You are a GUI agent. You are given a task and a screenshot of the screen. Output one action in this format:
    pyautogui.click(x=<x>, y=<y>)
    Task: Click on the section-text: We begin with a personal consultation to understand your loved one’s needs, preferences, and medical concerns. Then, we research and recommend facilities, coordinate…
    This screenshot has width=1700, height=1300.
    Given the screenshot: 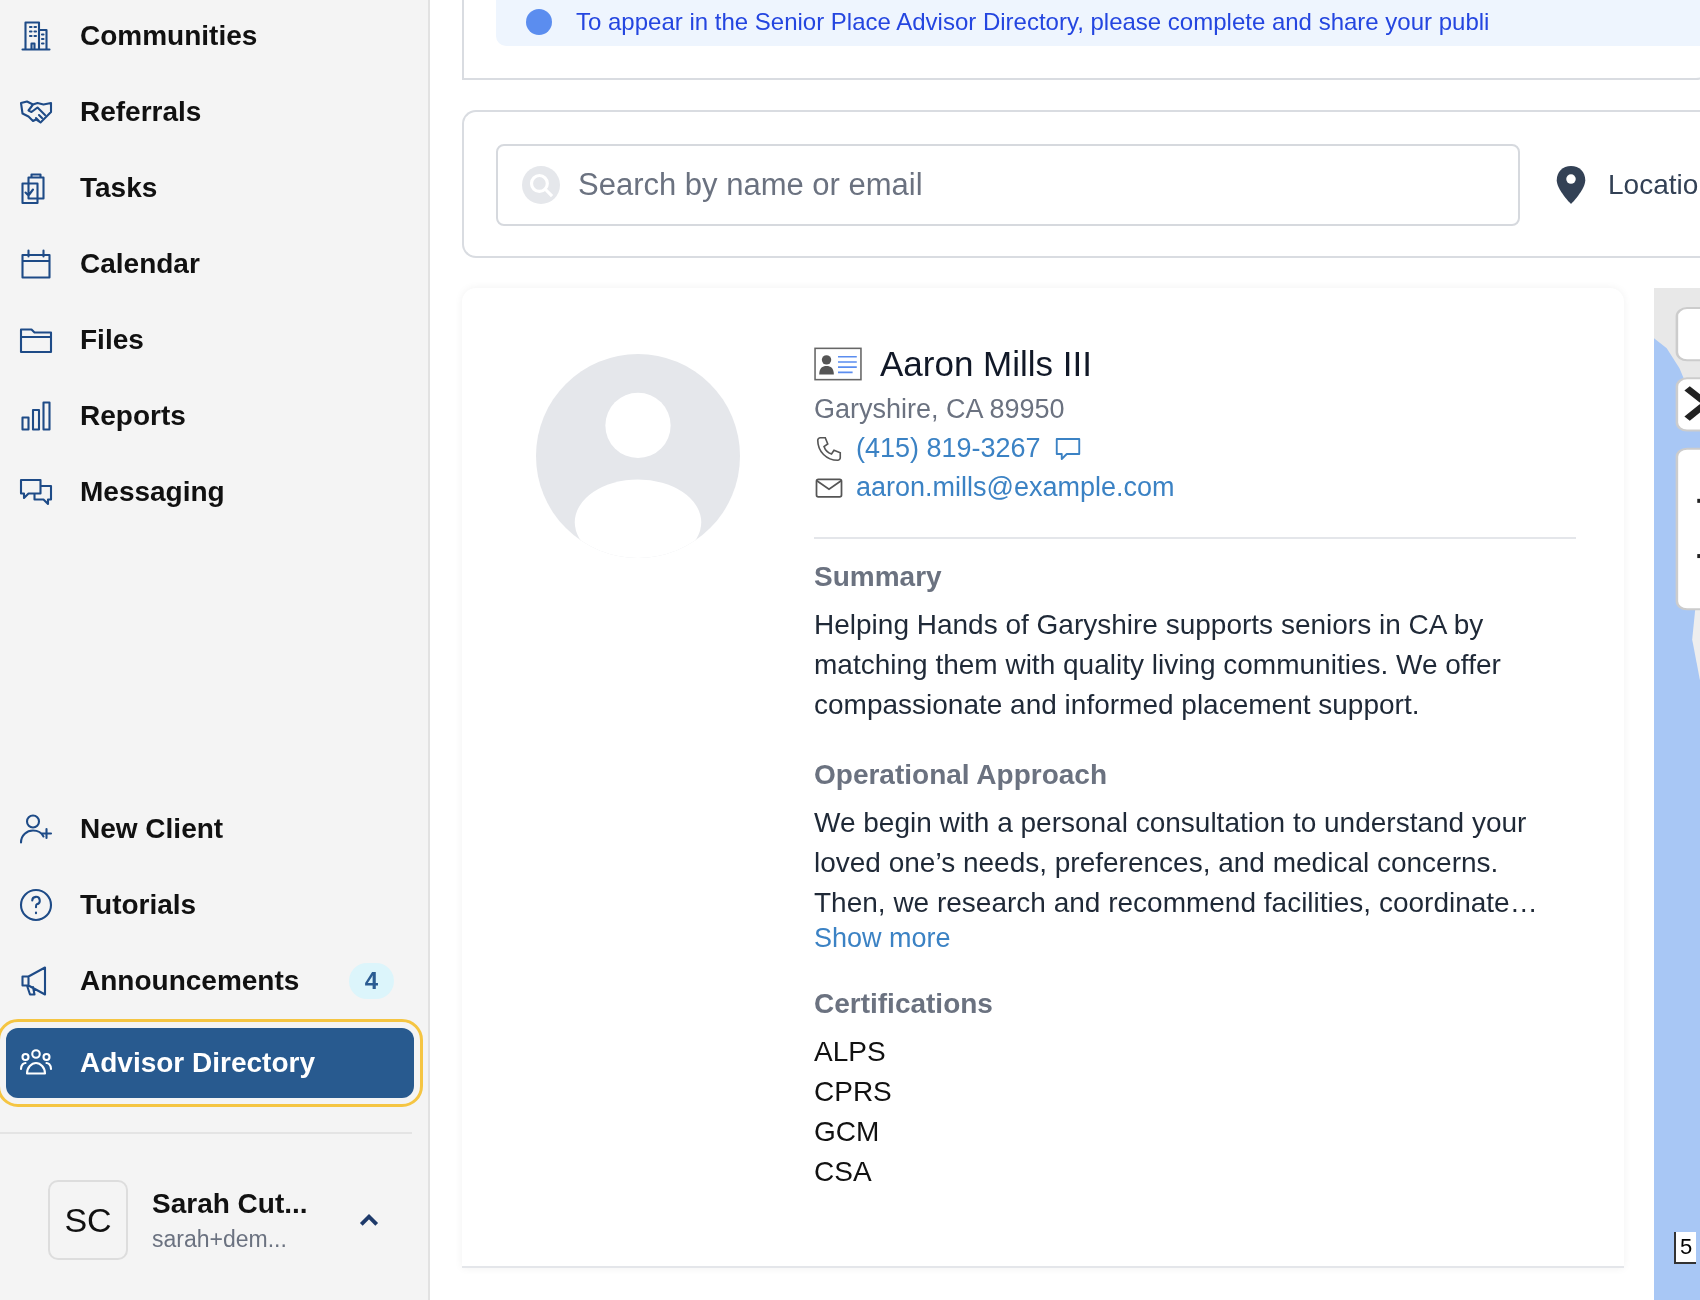 What is the action you would take?
    pyautogui.click(x=1176, y=863)
    